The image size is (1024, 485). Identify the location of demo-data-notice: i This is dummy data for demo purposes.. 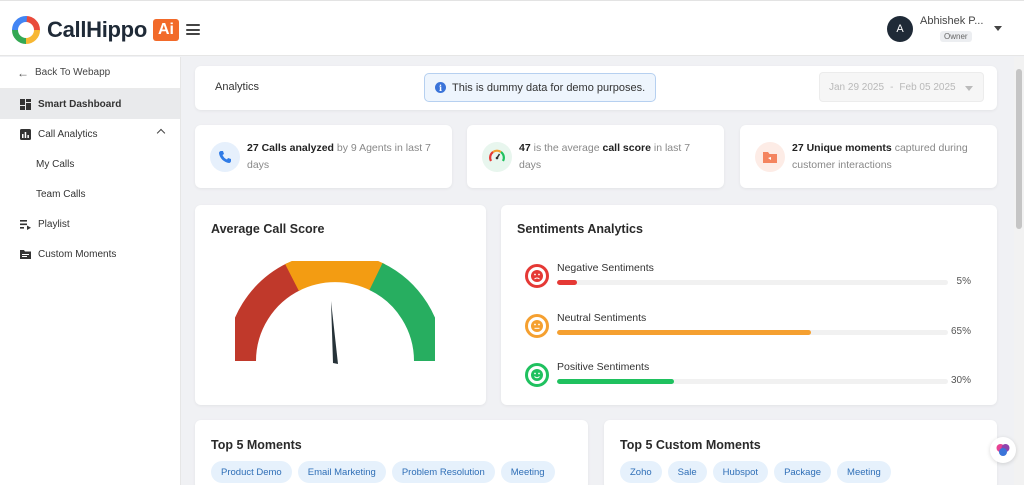
(540, 87).